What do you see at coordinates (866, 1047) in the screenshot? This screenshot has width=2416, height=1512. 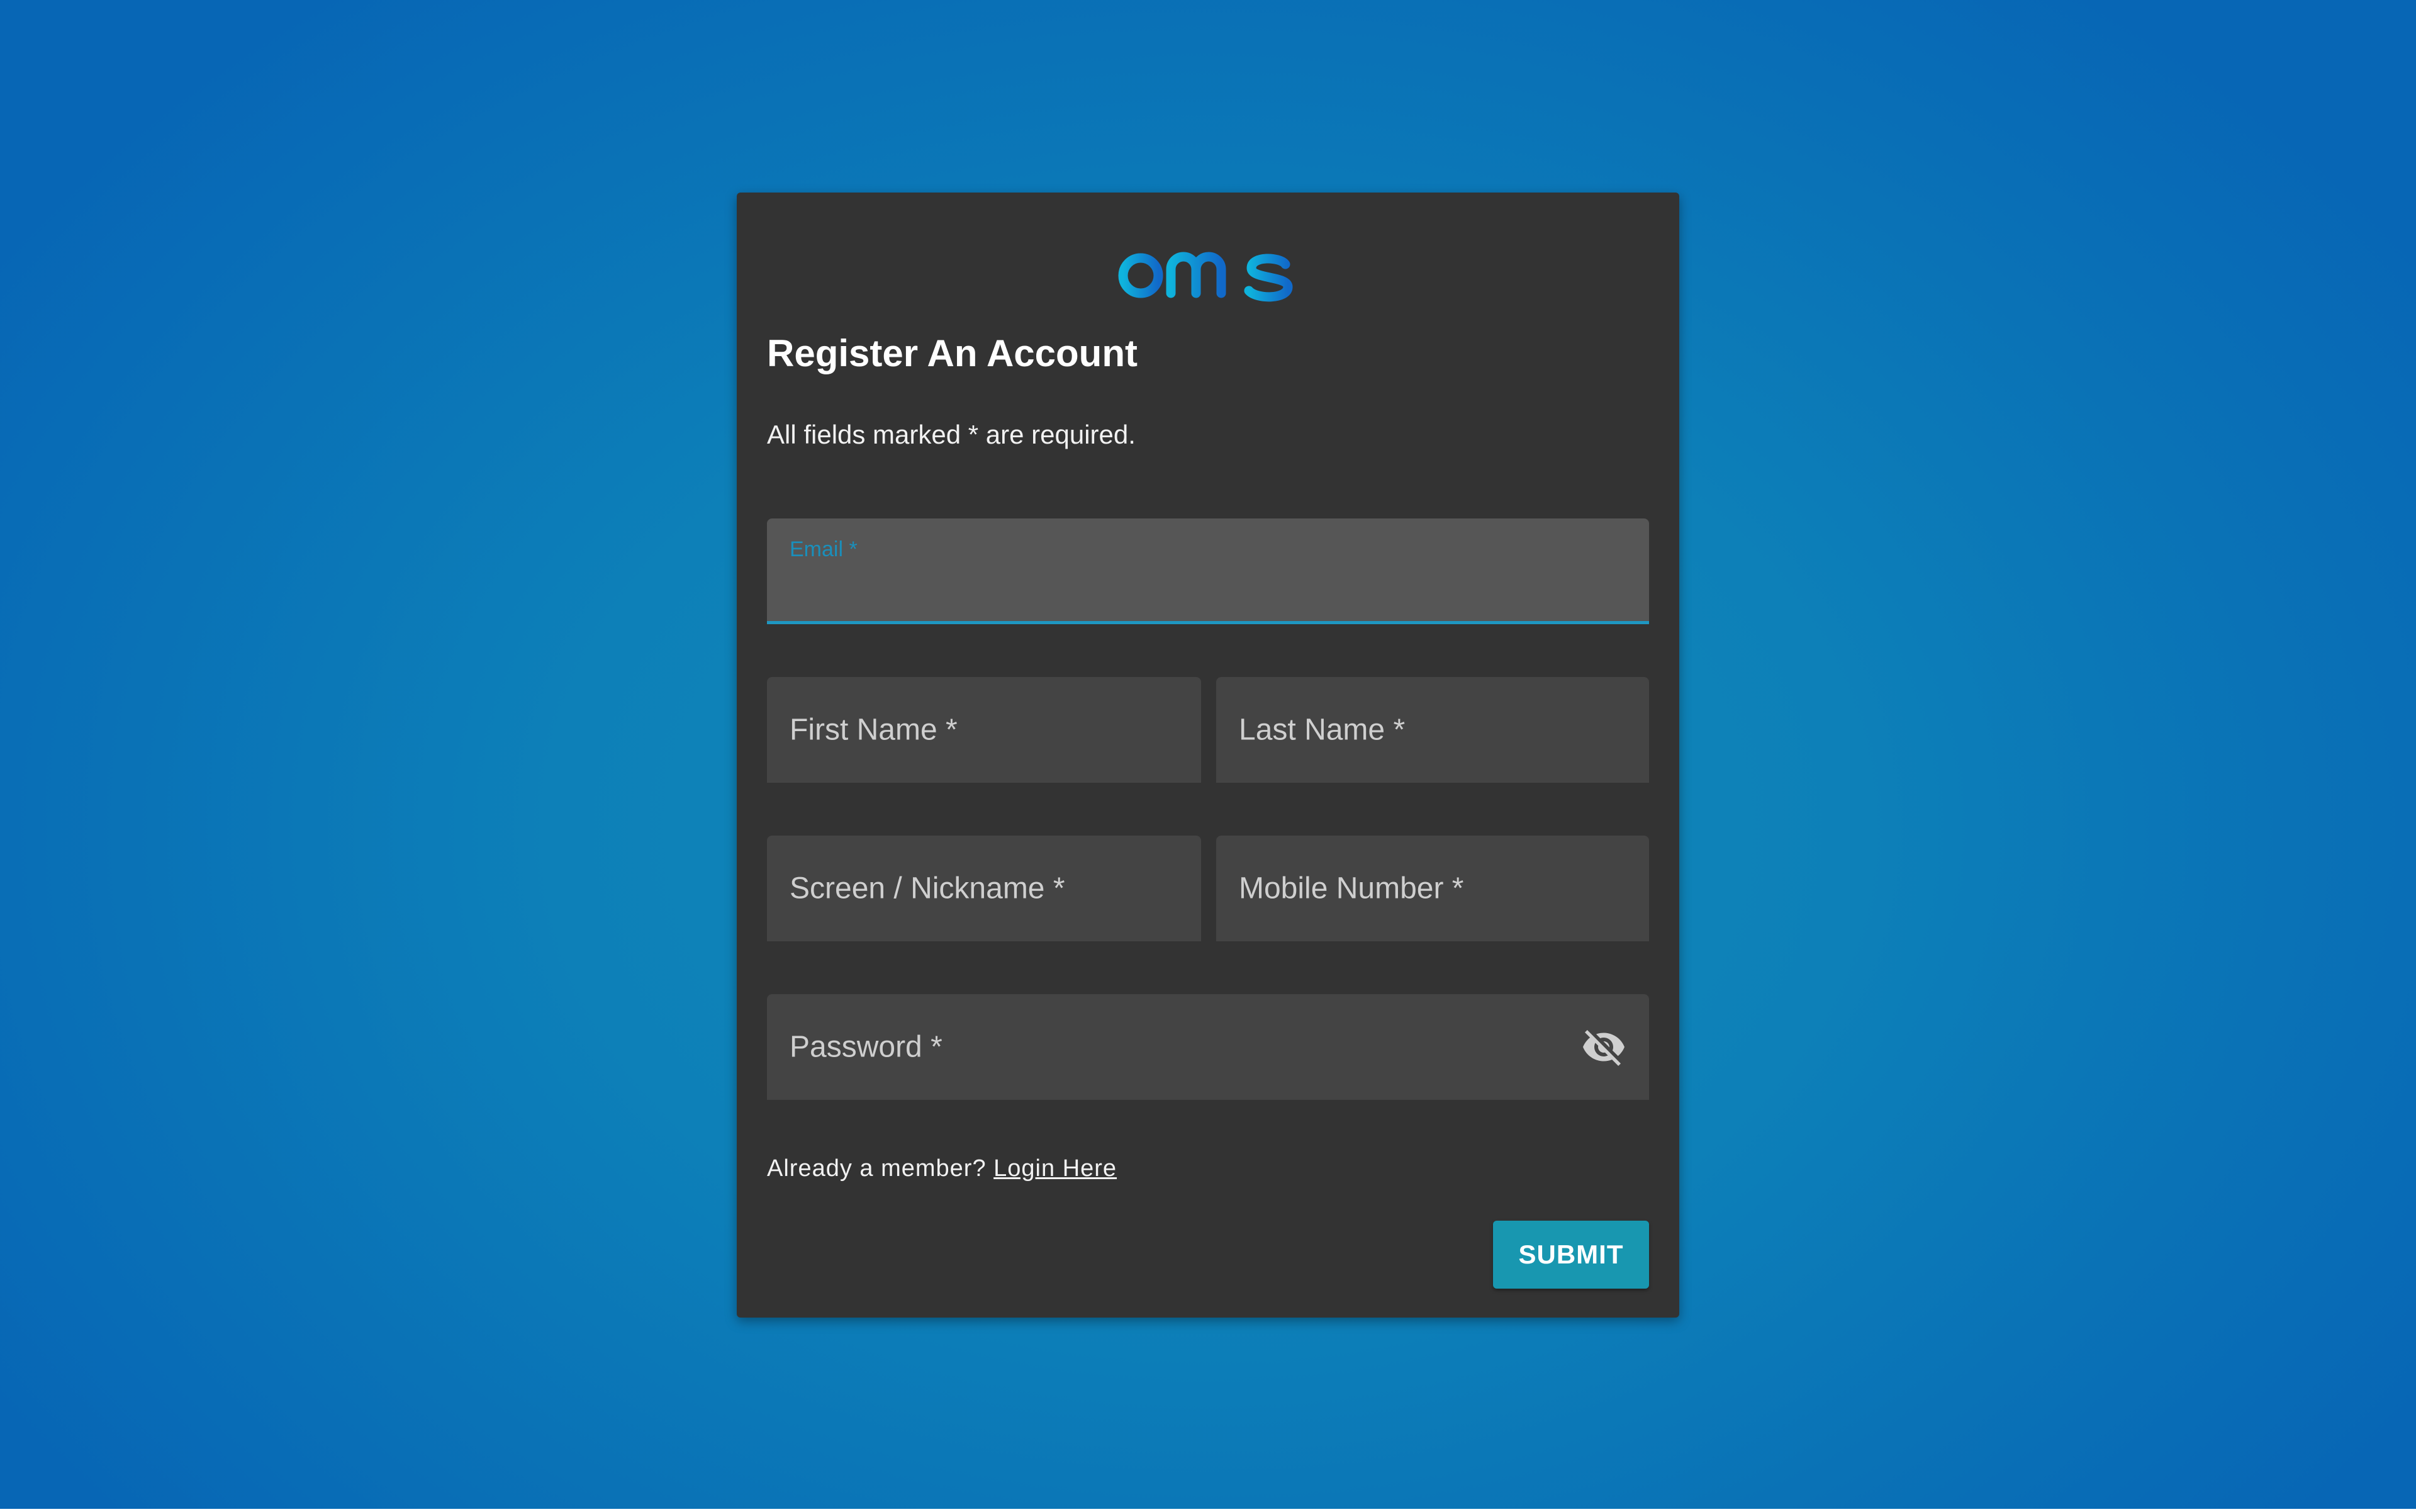 I see `password-label: Password *` at bounding box center [866, 1047].